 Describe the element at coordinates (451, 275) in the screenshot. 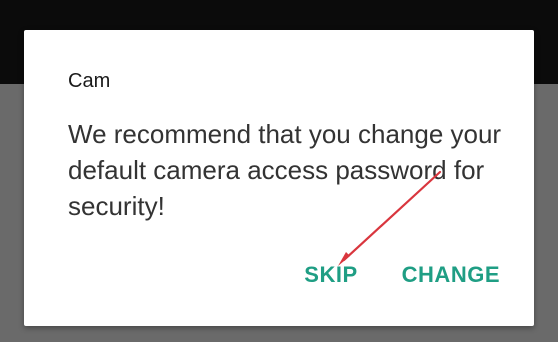

I see `change-button: CHANGE` at that location.